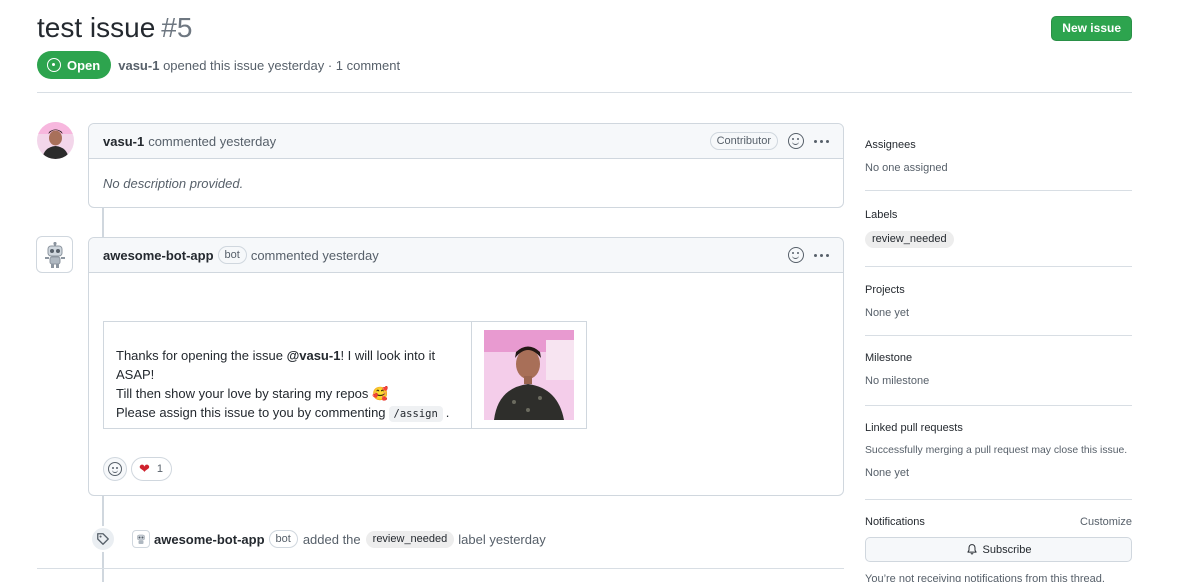 The image size is (1187, 582). I want to click on subscribe-label: Subscribe, so click(1007, 549).